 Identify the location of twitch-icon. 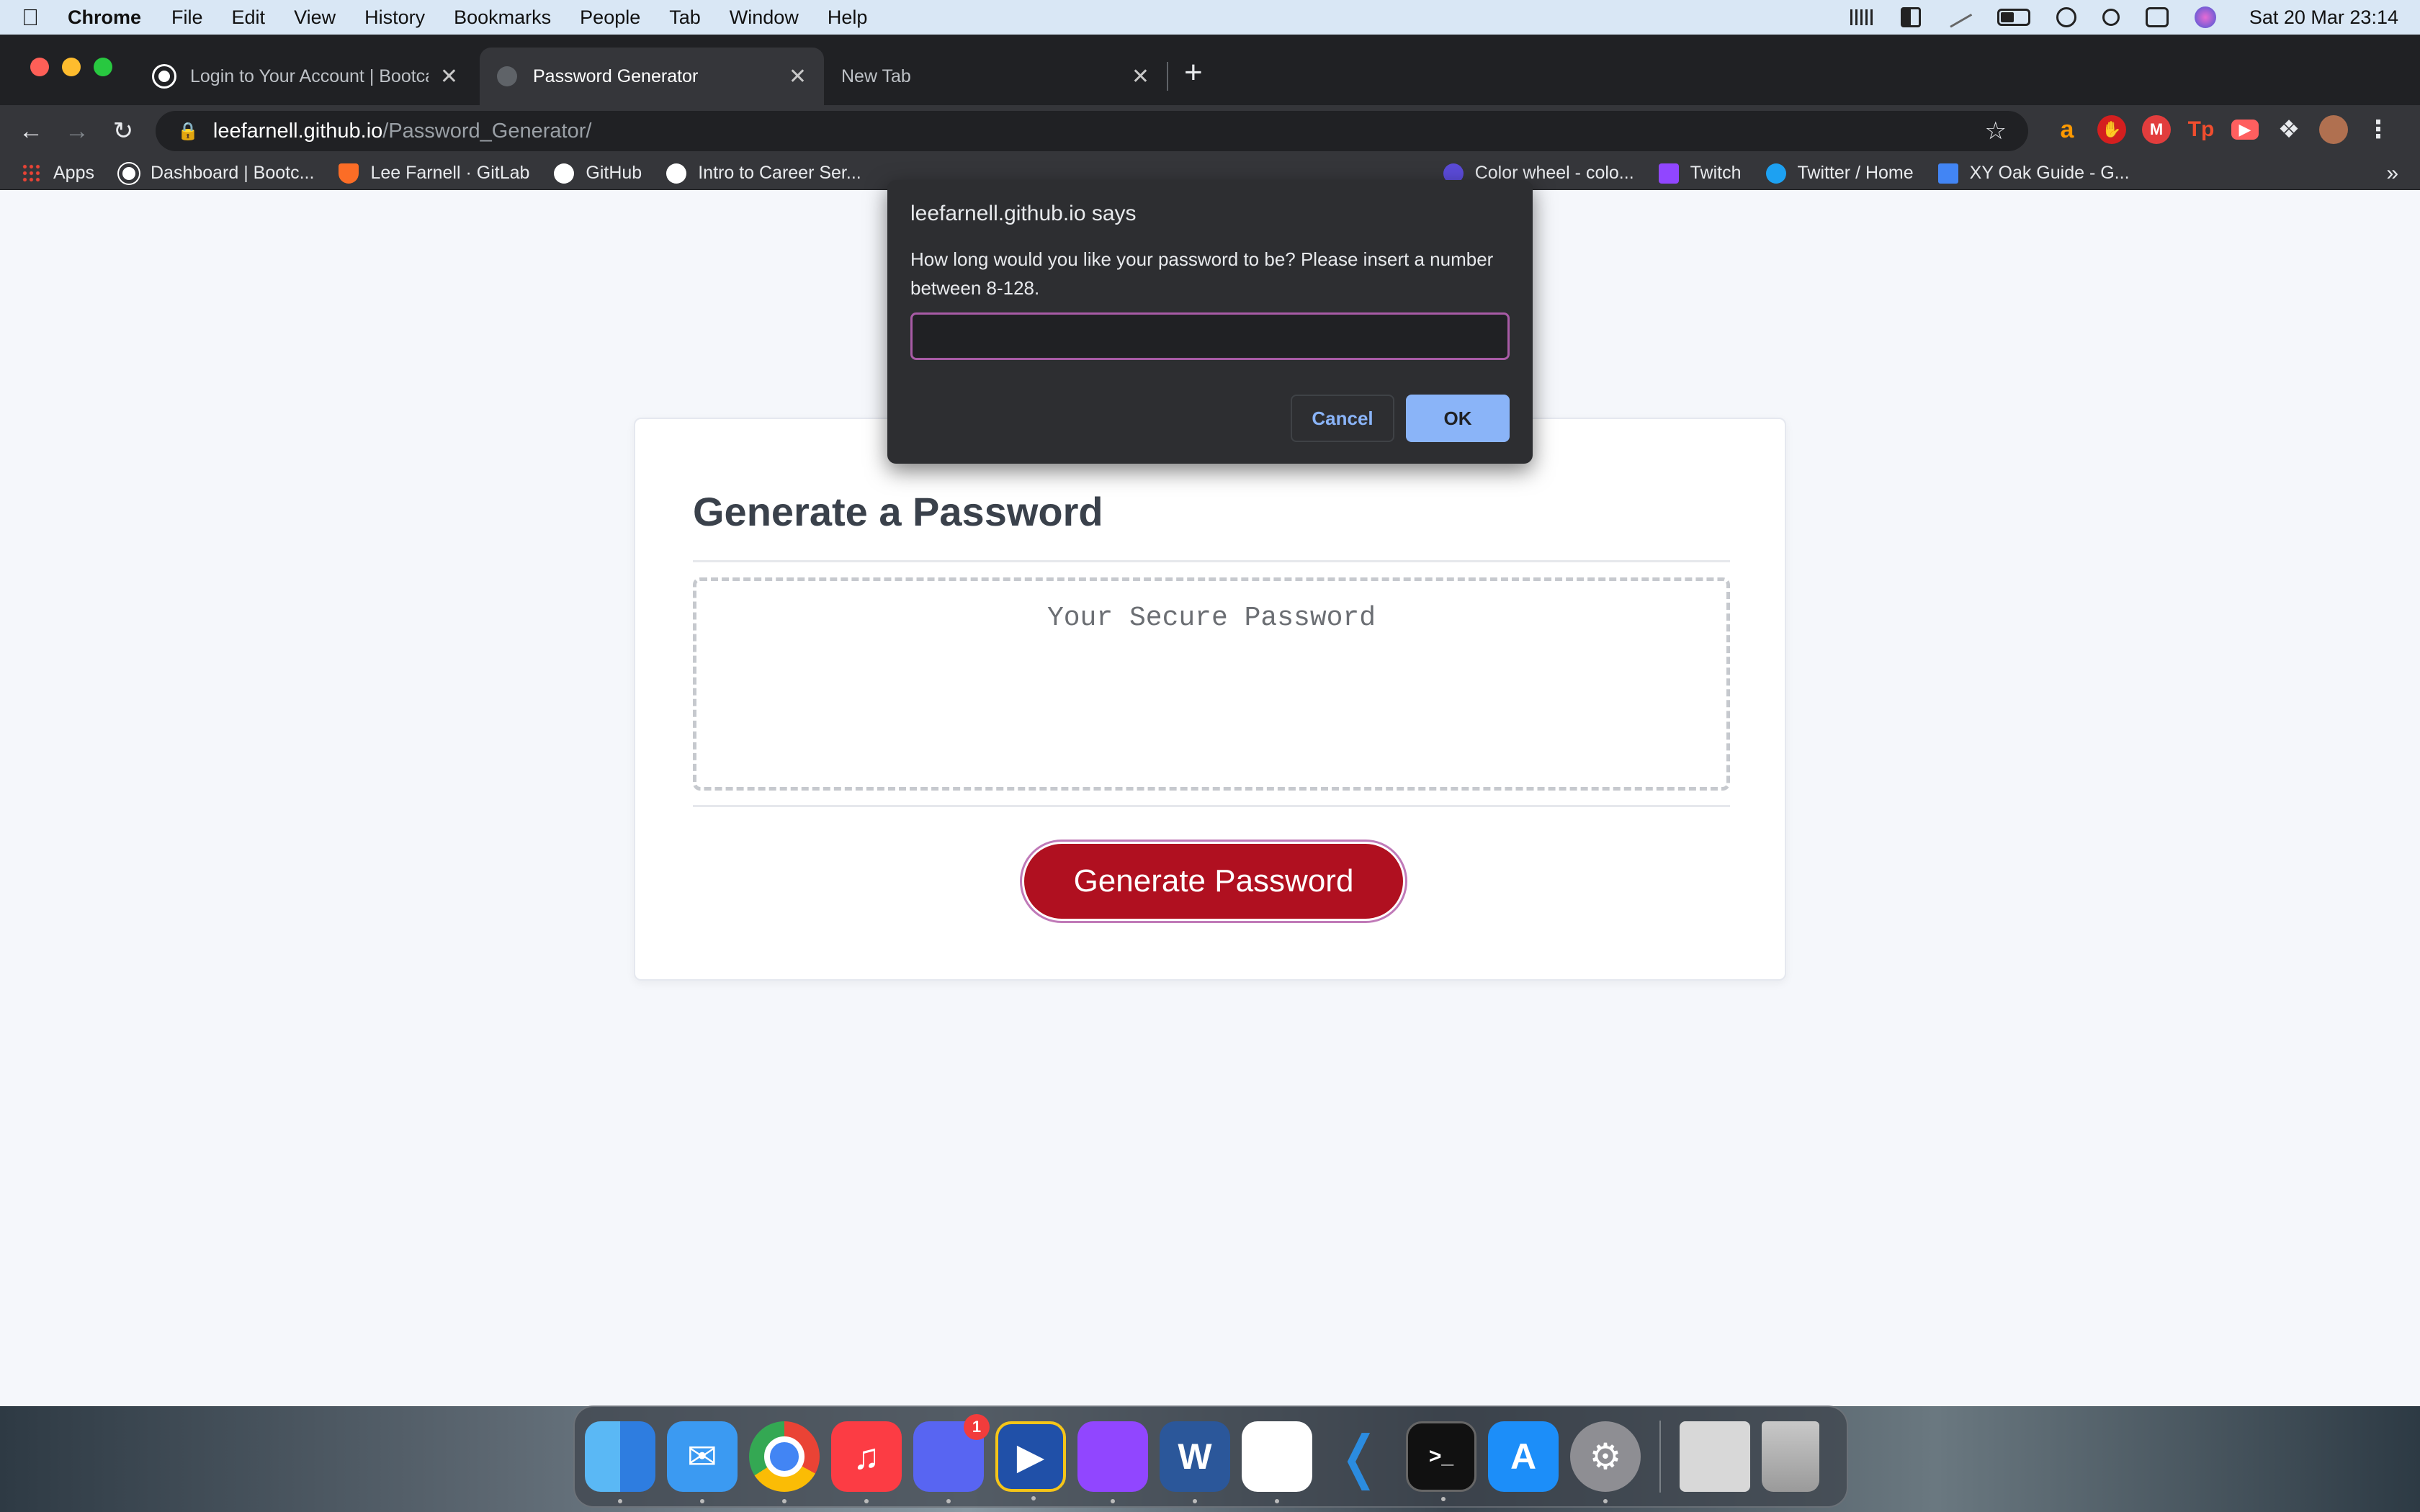
(1112, 1462).